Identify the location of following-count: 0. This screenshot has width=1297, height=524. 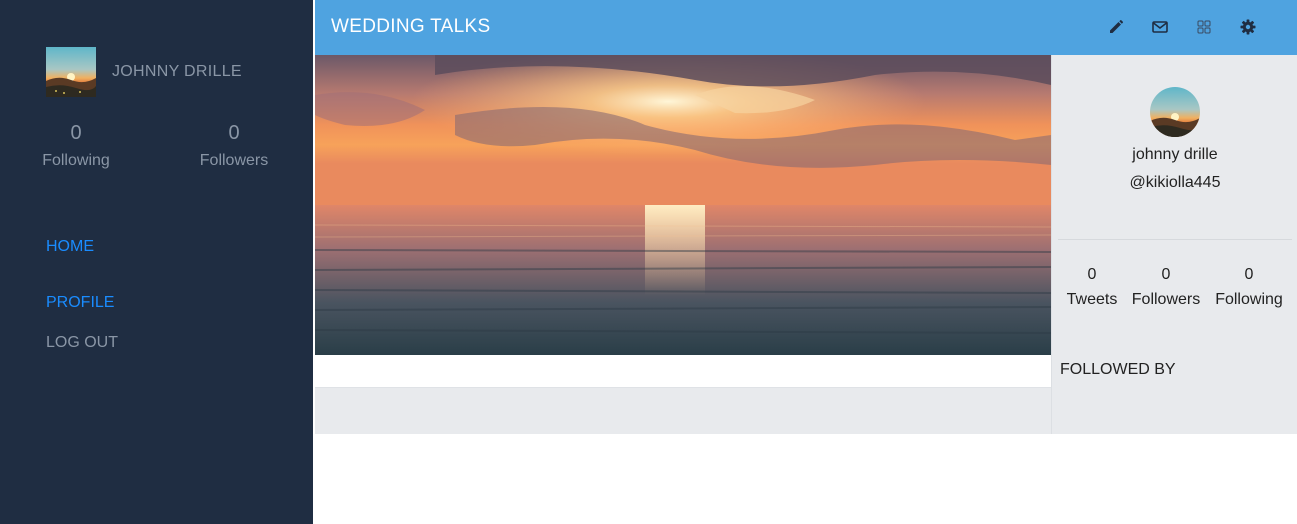
(76, 133).